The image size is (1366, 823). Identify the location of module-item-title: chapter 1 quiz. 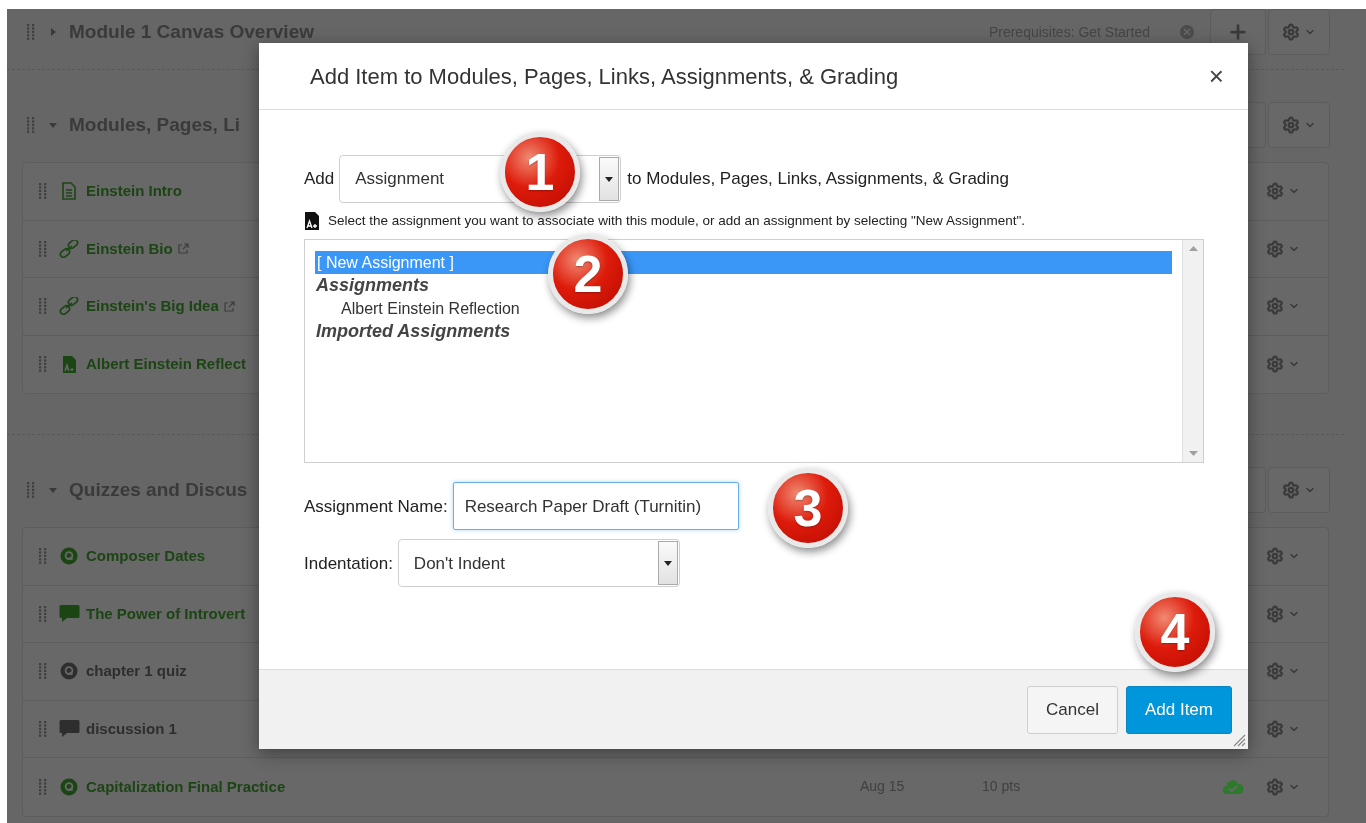
(136, 671).